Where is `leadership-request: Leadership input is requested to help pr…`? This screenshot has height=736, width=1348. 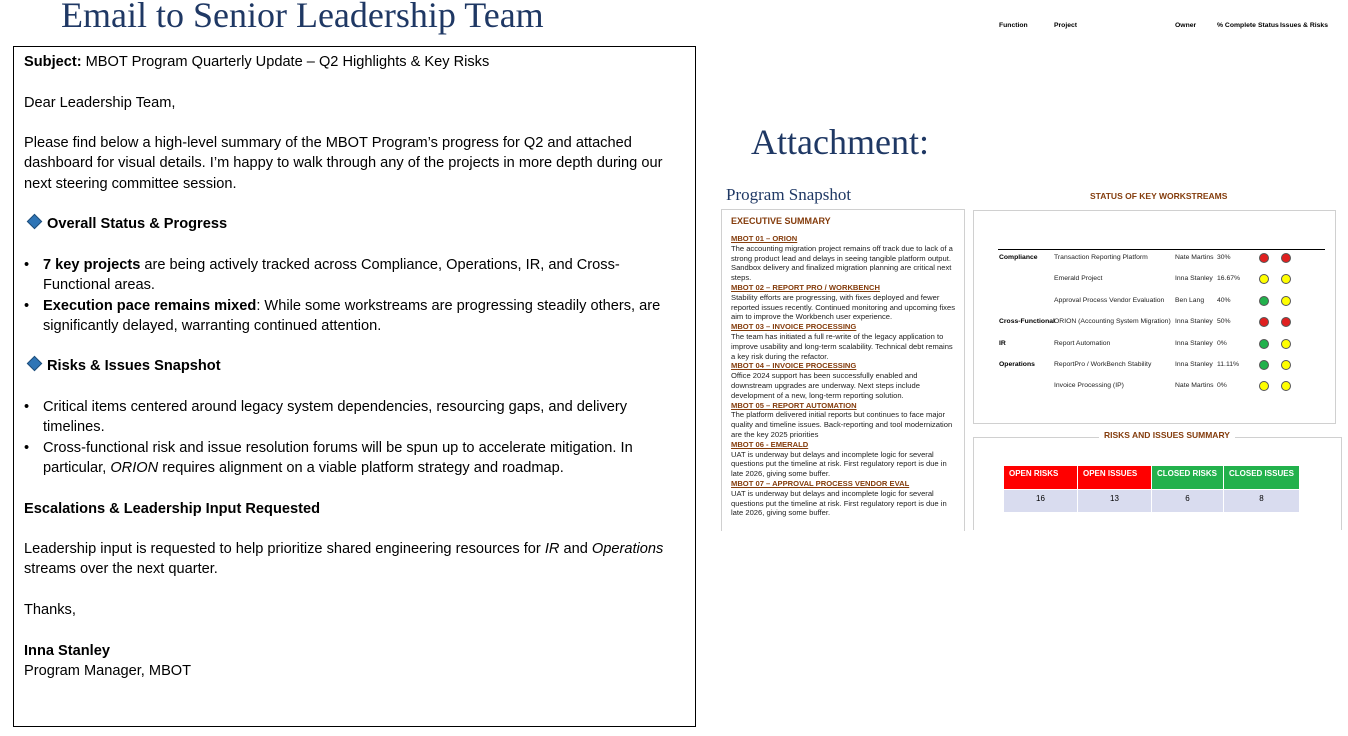 leadership-request: Leadership input is requested to help pr… is located at coordinates (344, 559).